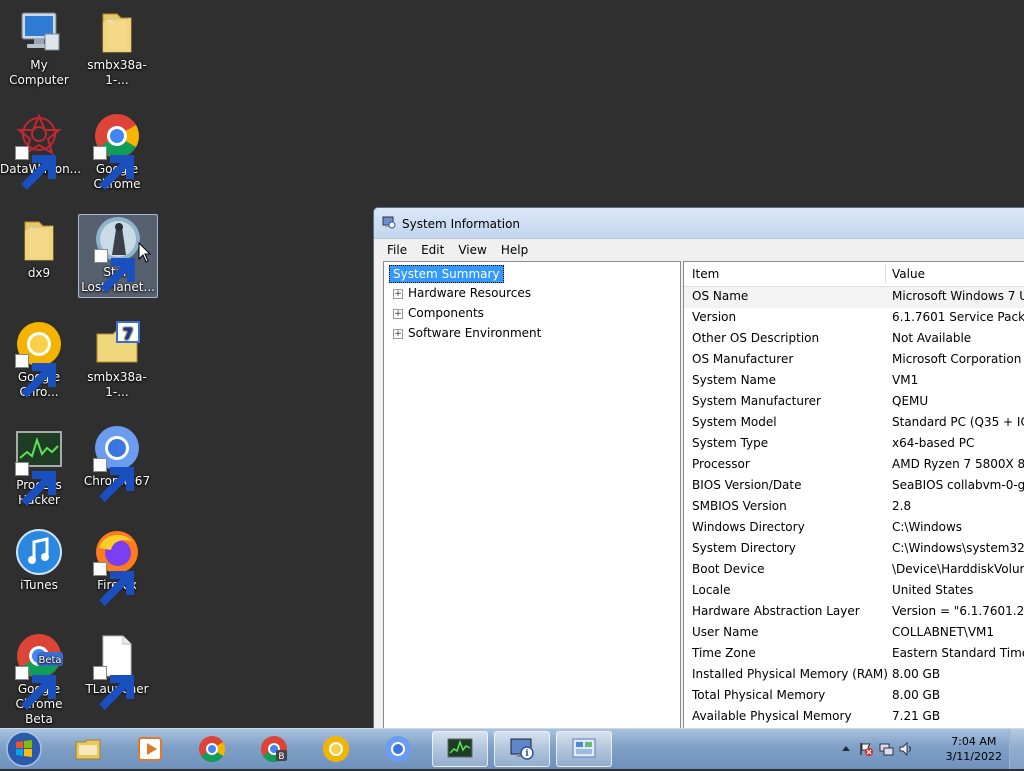 This screenshot has height=771, width=1024. Describe the element at coordinates (398, 749) in the screenshot. I see `taskbar-chromium-button` at that location.